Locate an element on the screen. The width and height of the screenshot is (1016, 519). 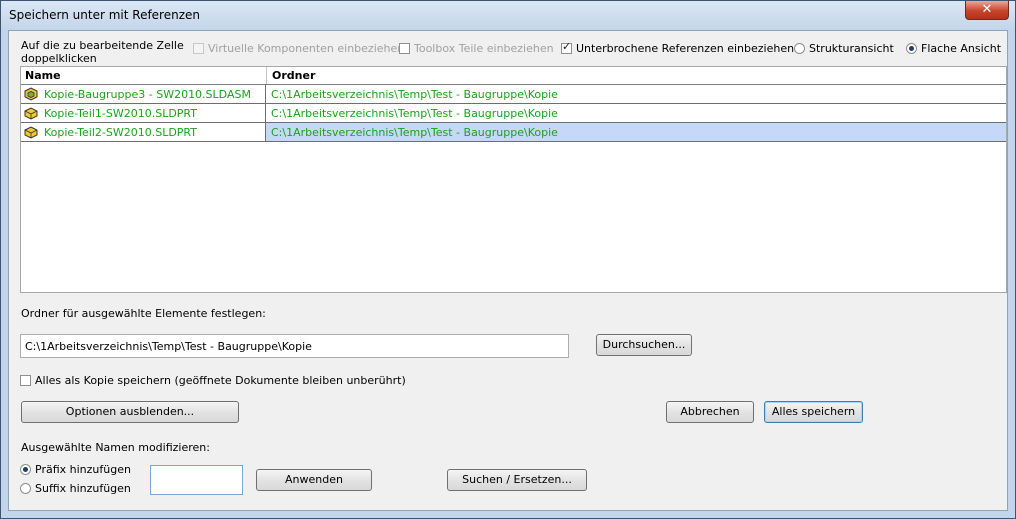
toolbox-parts-checkbox: Toolbox Teile einbeziehen is located at coordinates (476, 49).